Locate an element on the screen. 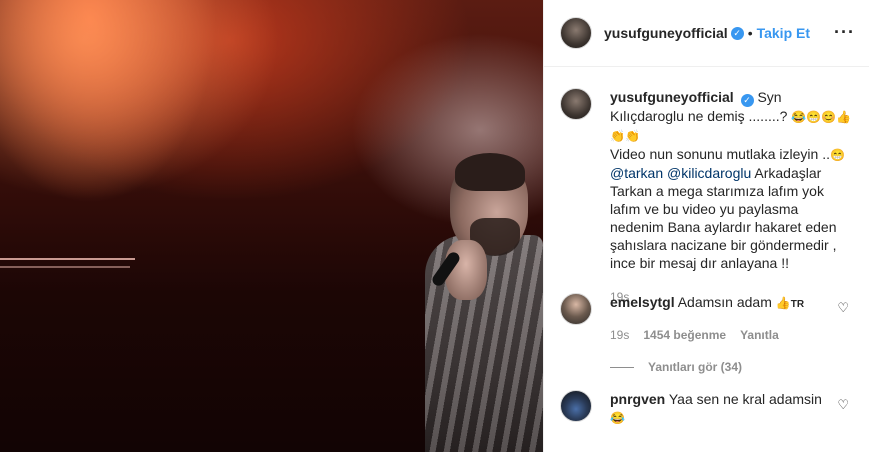  stage-light-glow is located at coordinates (140, 100).